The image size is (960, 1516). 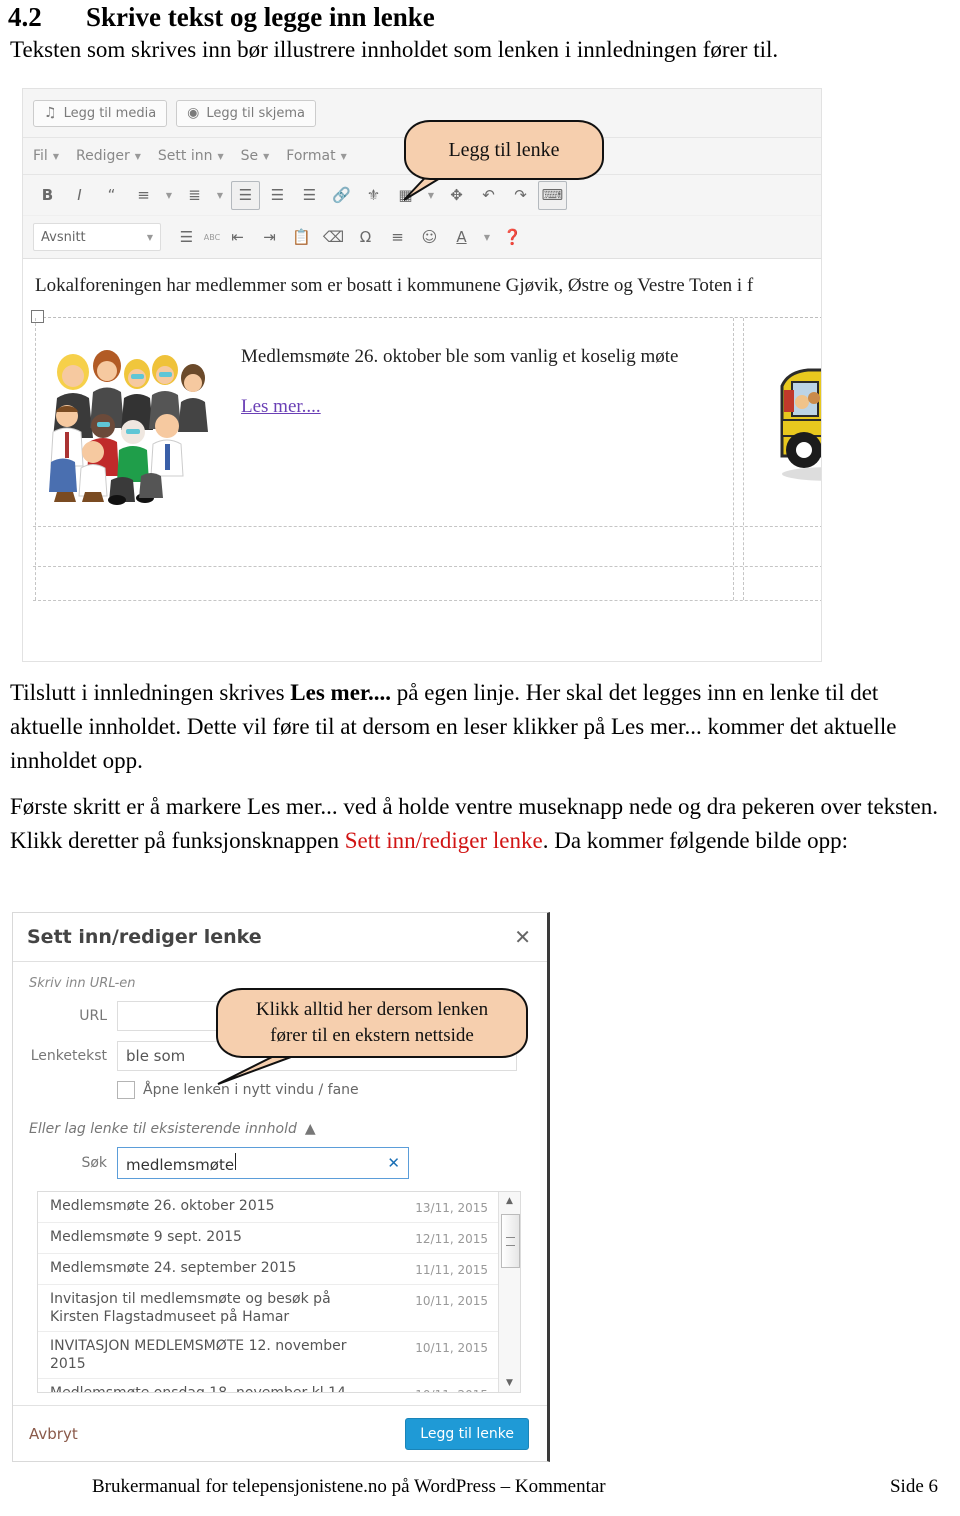 I want to click on menu-sett-inn-label: Sett inn, so click(x=185, y=156).